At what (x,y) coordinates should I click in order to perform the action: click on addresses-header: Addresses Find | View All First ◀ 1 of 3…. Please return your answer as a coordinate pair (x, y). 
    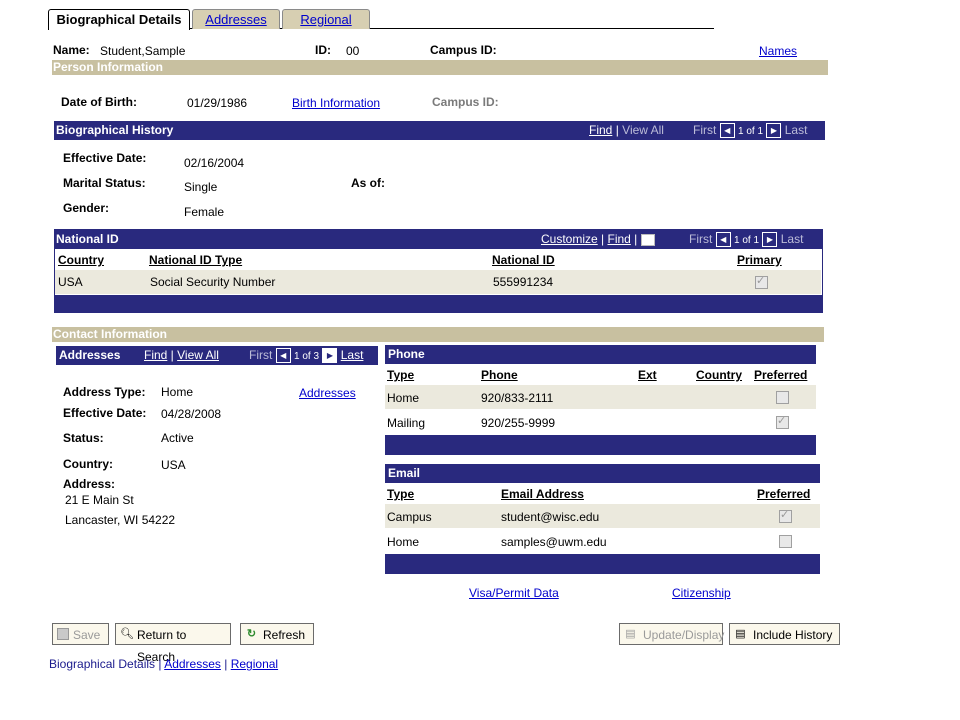
    Looking at the image, I should click on (217, 355).